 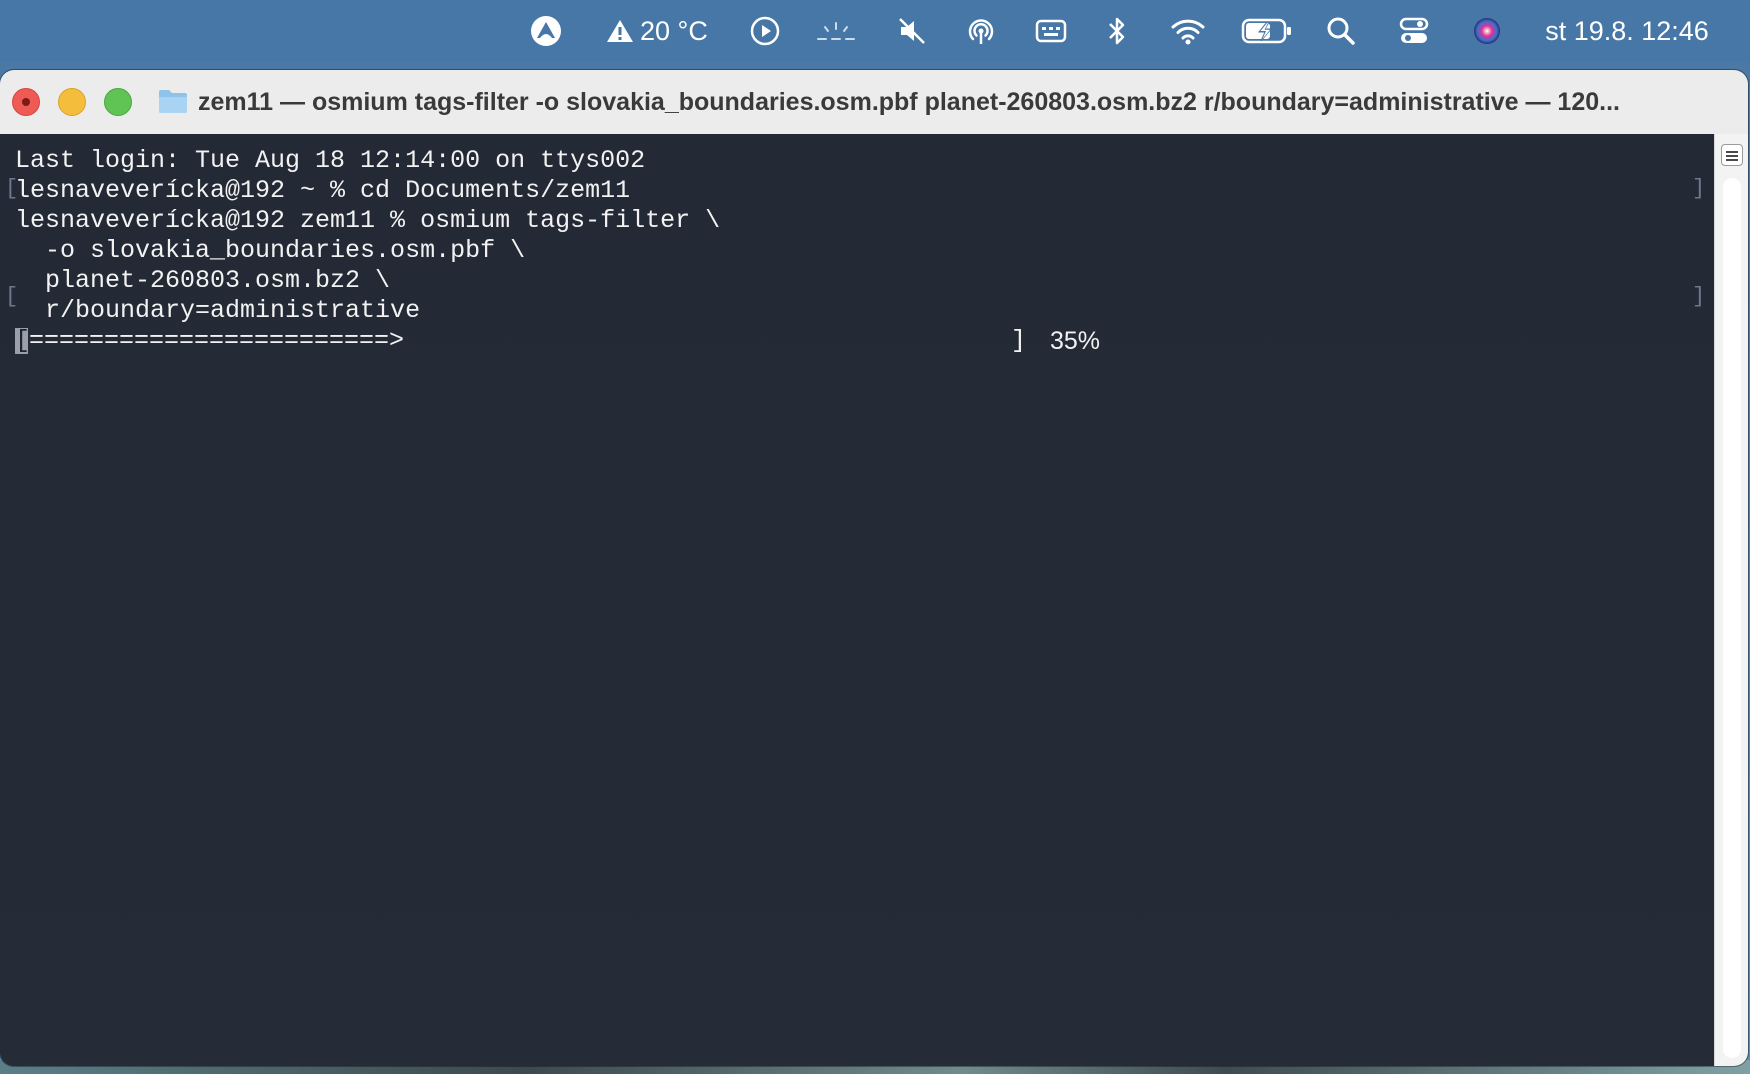 I want to click on brightness-icon, so click(x=836, y=31).